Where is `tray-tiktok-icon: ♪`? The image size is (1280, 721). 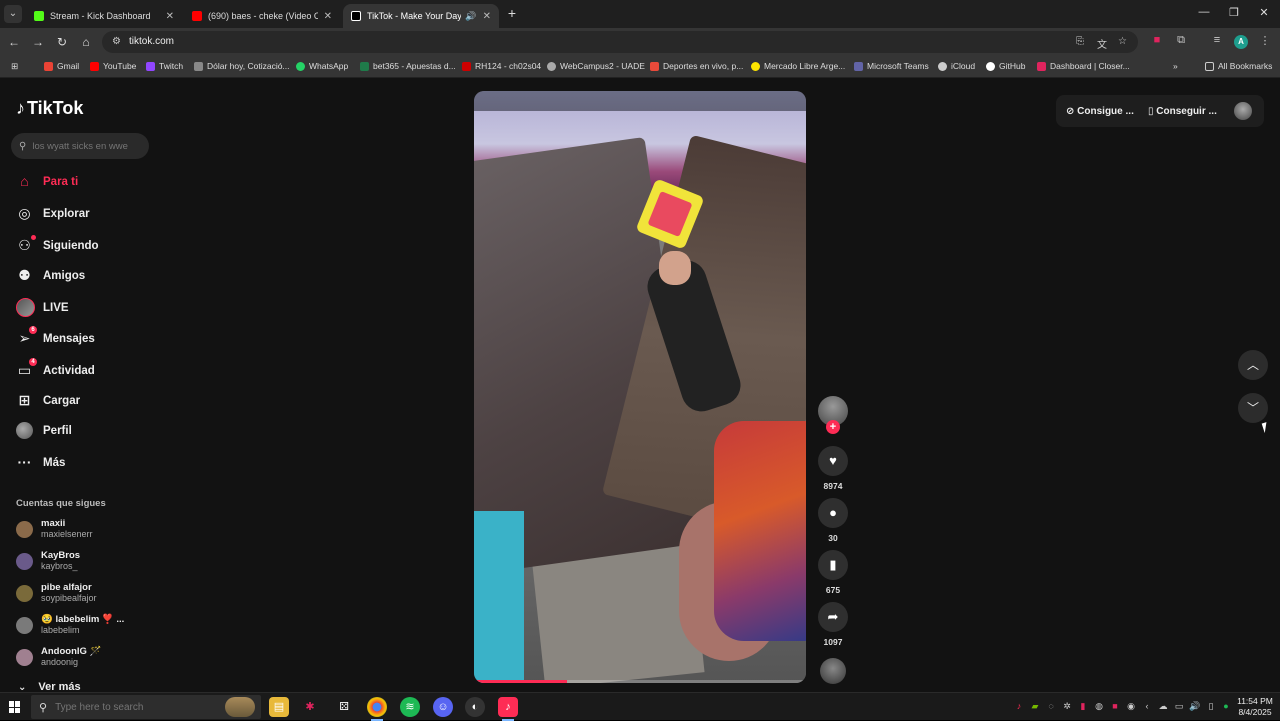
tray-tiktok-icon: ♪ is located at coordinates (1019, 706).